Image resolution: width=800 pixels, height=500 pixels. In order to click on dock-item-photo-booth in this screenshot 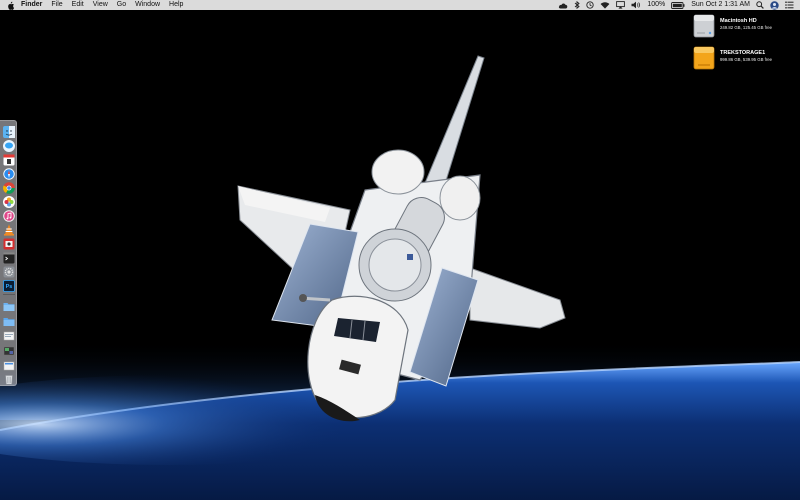, I will do `click(9, 244)`.